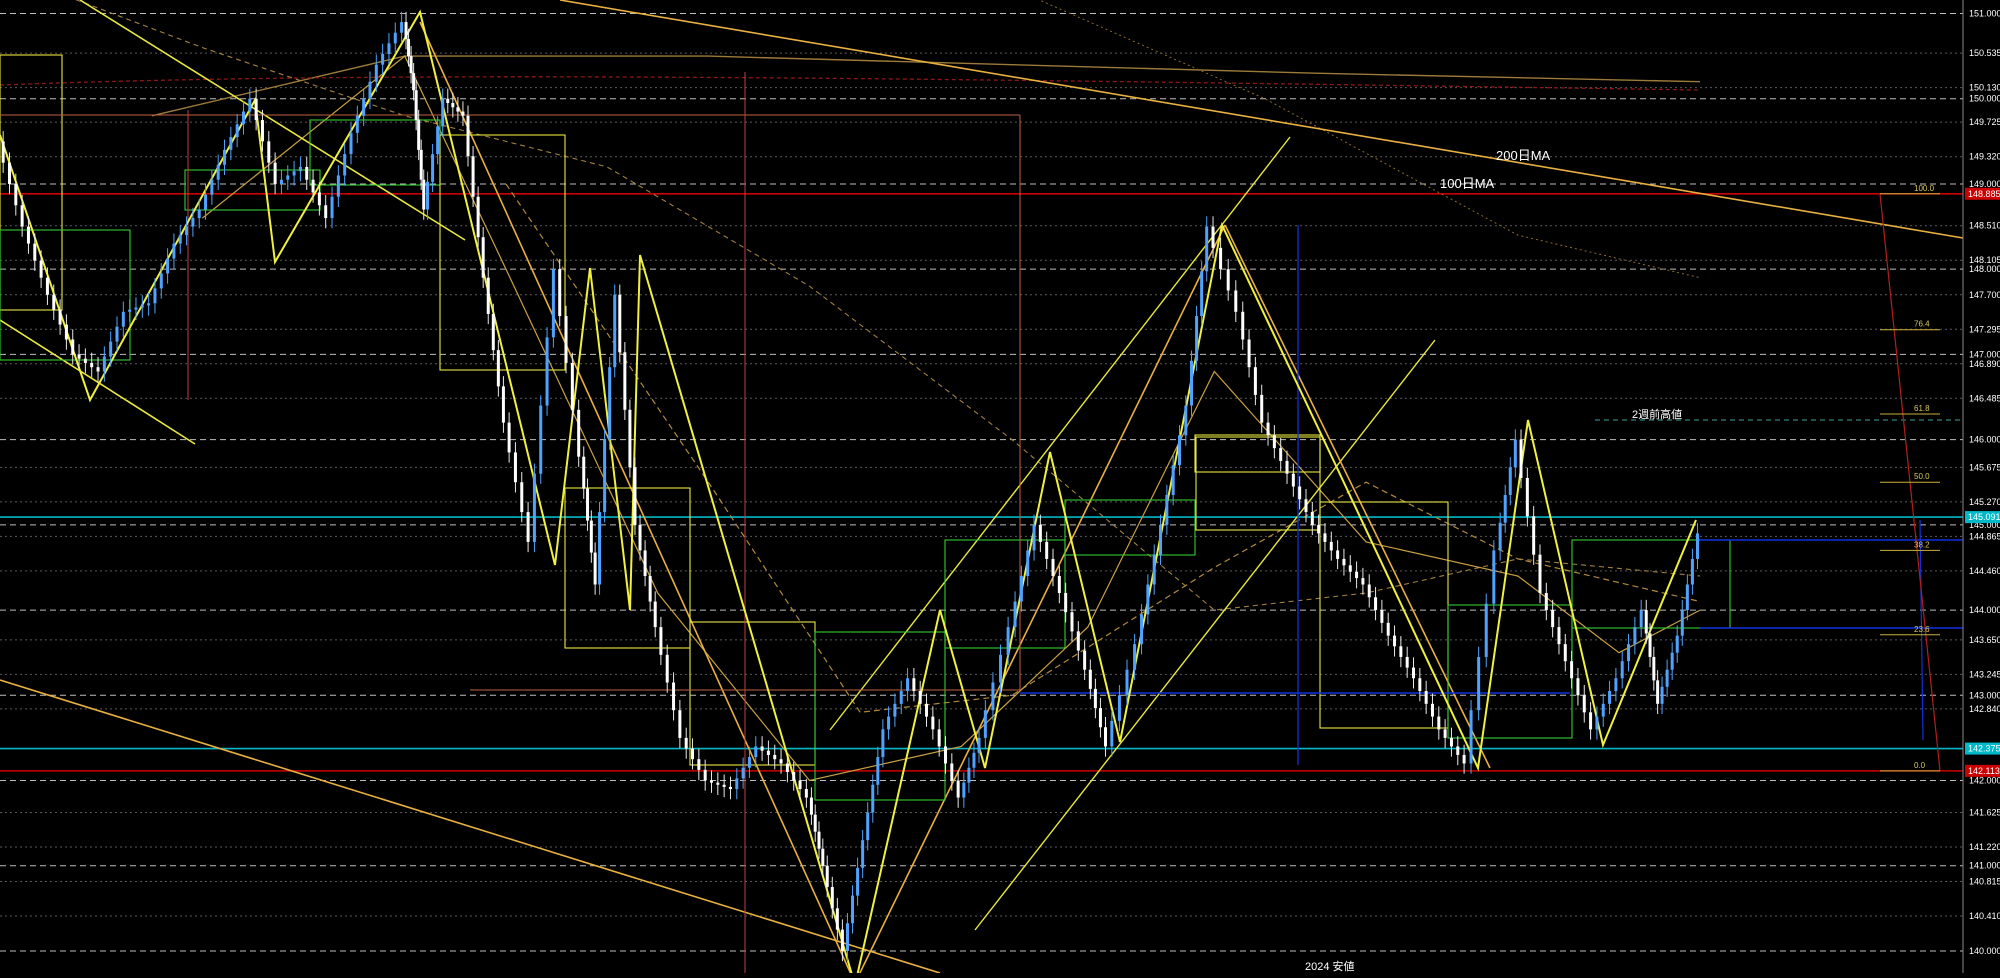  What do you see at coordinates (1984, 99) in the screenshot?
I see `price-tick-label: 150.000` at bounding box center [1984, 99].